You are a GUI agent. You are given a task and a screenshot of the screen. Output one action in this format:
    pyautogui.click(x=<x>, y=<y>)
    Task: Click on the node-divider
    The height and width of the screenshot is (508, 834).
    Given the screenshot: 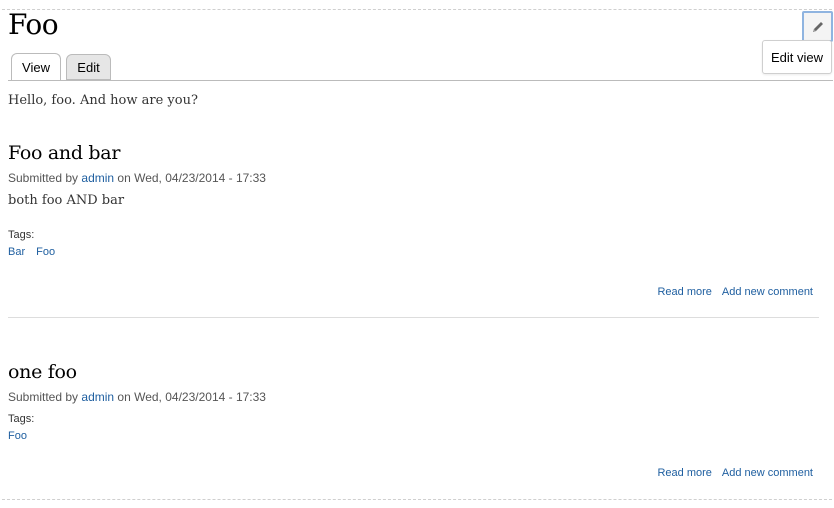 What is the action you would take?
    pyautogui.click(x=413, y=317)
    